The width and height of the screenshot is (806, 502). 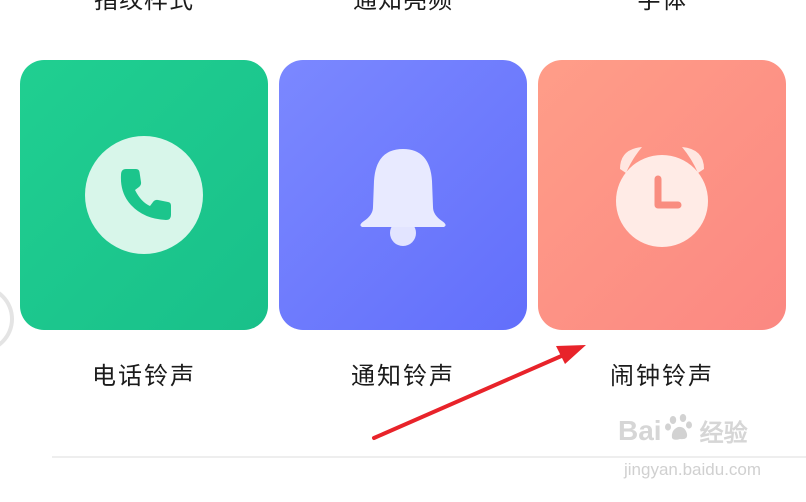 I want to click on watermark-brand-right: 经验, so click(x=723, y=433).